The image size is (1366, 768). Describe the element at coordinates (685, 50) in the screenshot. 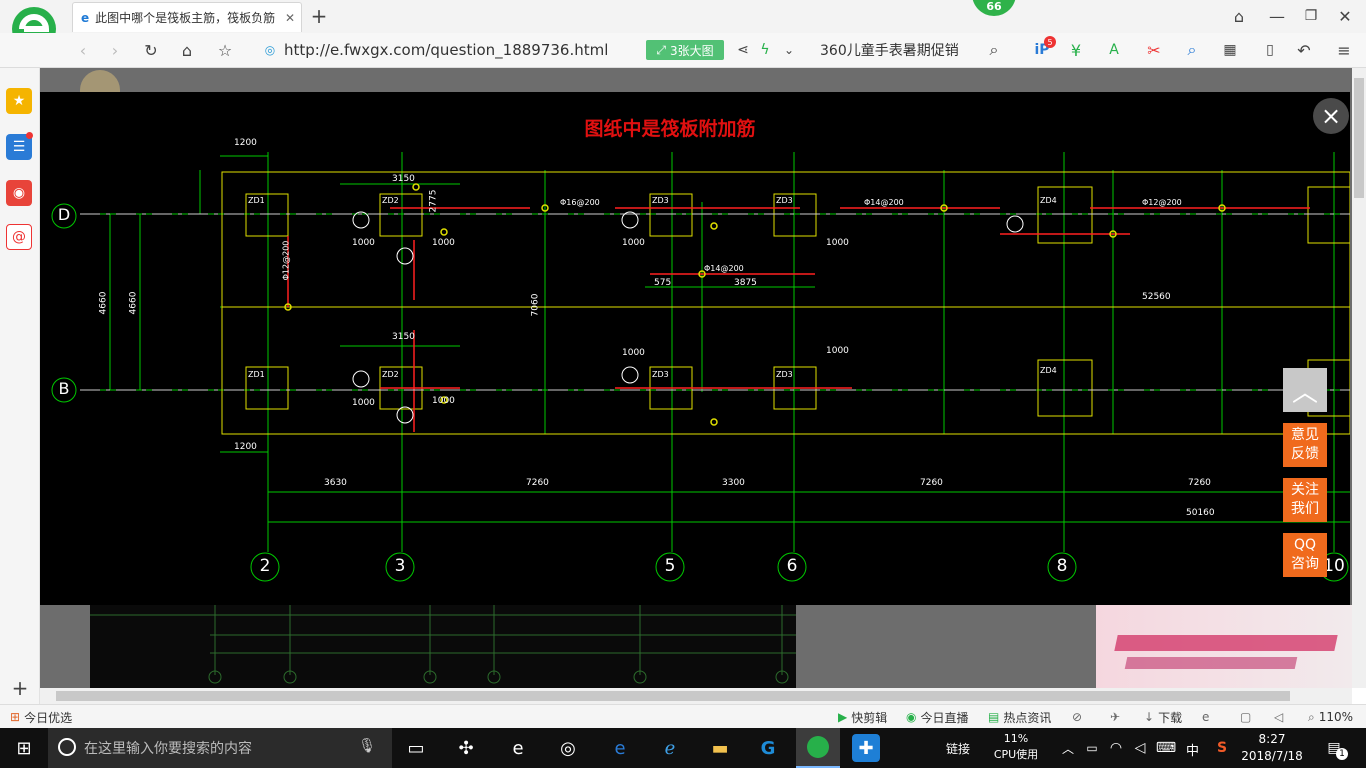

I see `image-count-button: ⤢ 3张大图` at that location.